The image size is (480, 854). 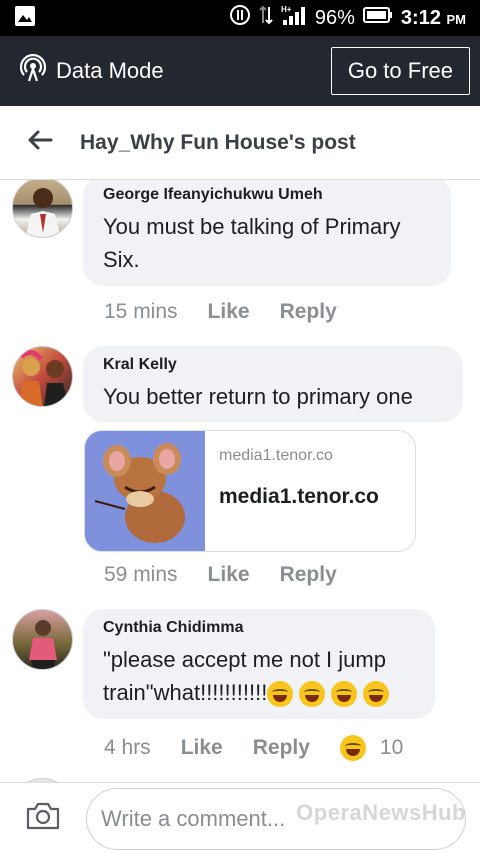 I want to click on back-button, so click(x=40, y=142).